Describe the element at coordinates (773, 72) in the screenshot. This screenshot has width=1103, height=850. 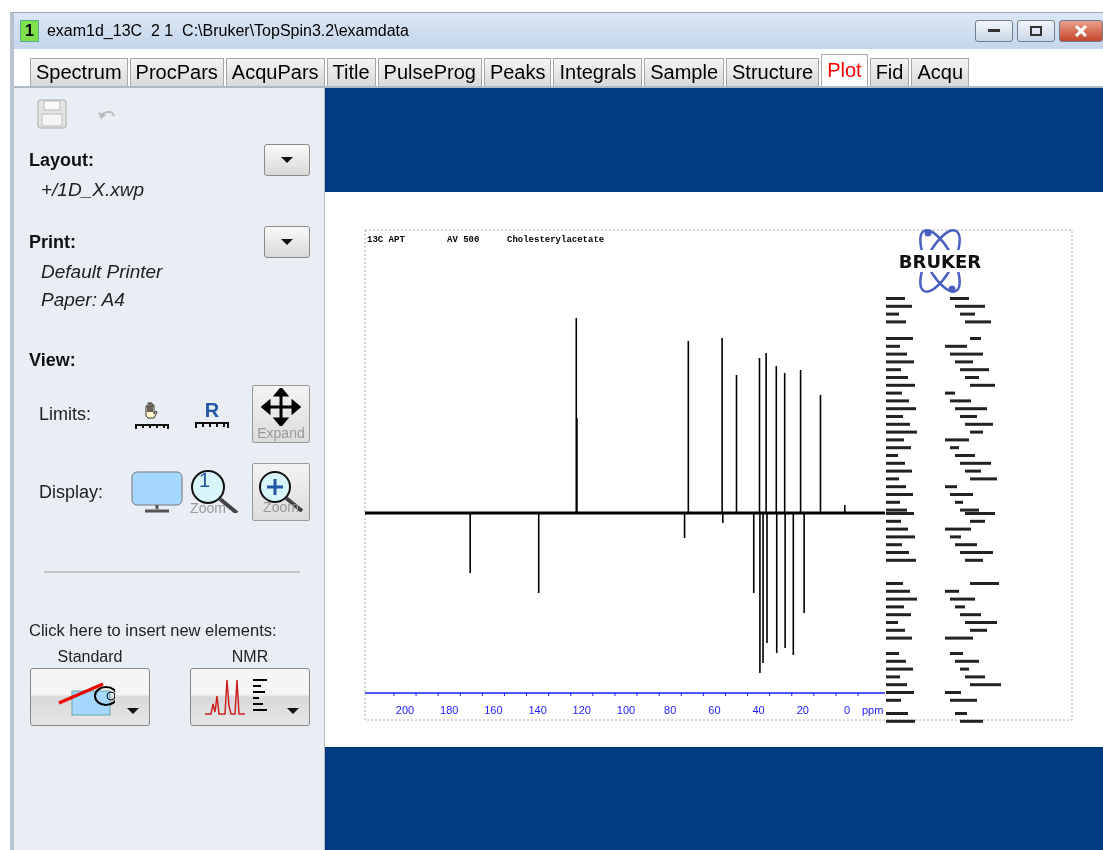
I see `tab: Structure` at that location.